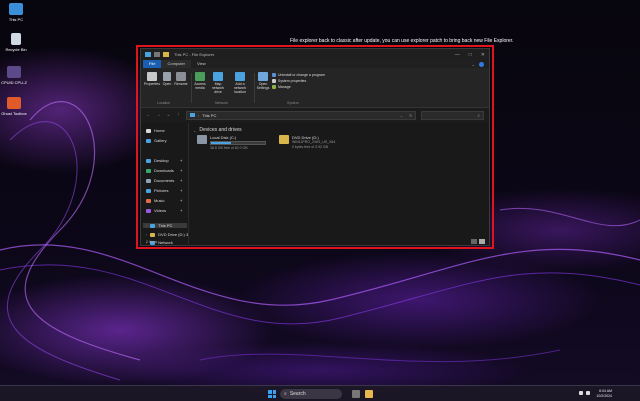 The width and height of the screenshot is (640, 401). I want to click on downloads-icon, so click(148, 170).